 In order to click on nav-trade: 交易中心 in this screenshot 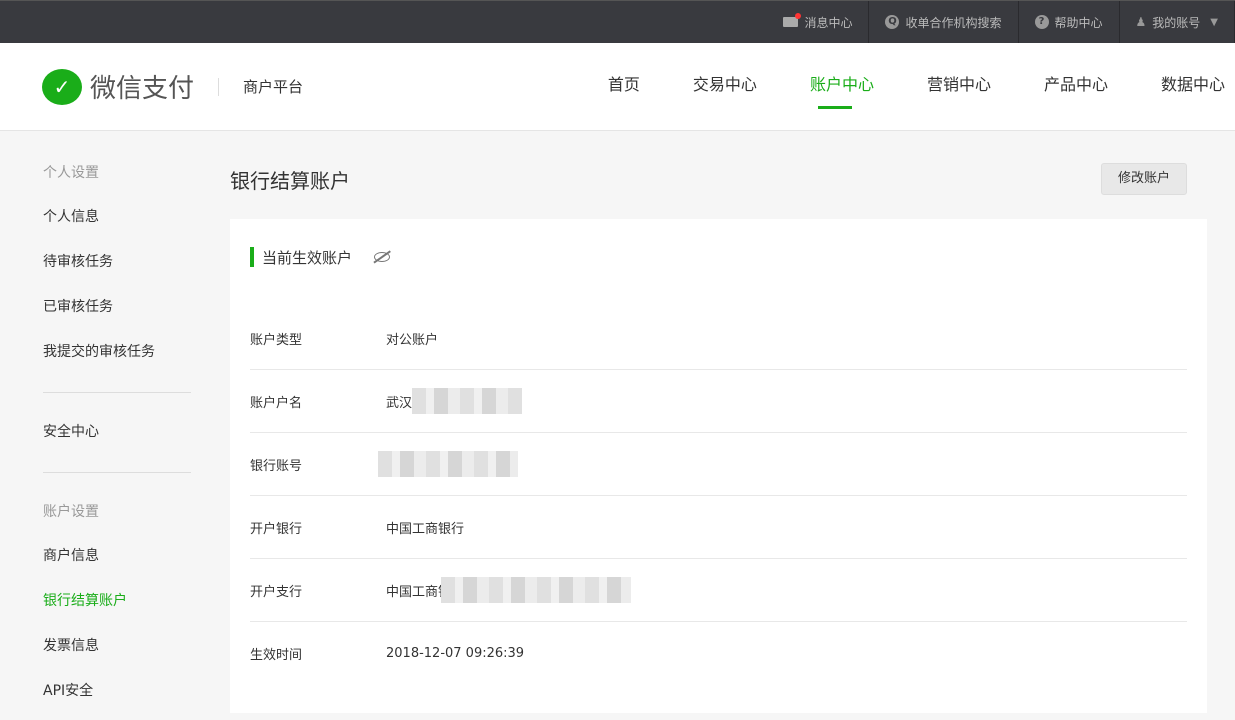, I will do `click(720, 87)`.